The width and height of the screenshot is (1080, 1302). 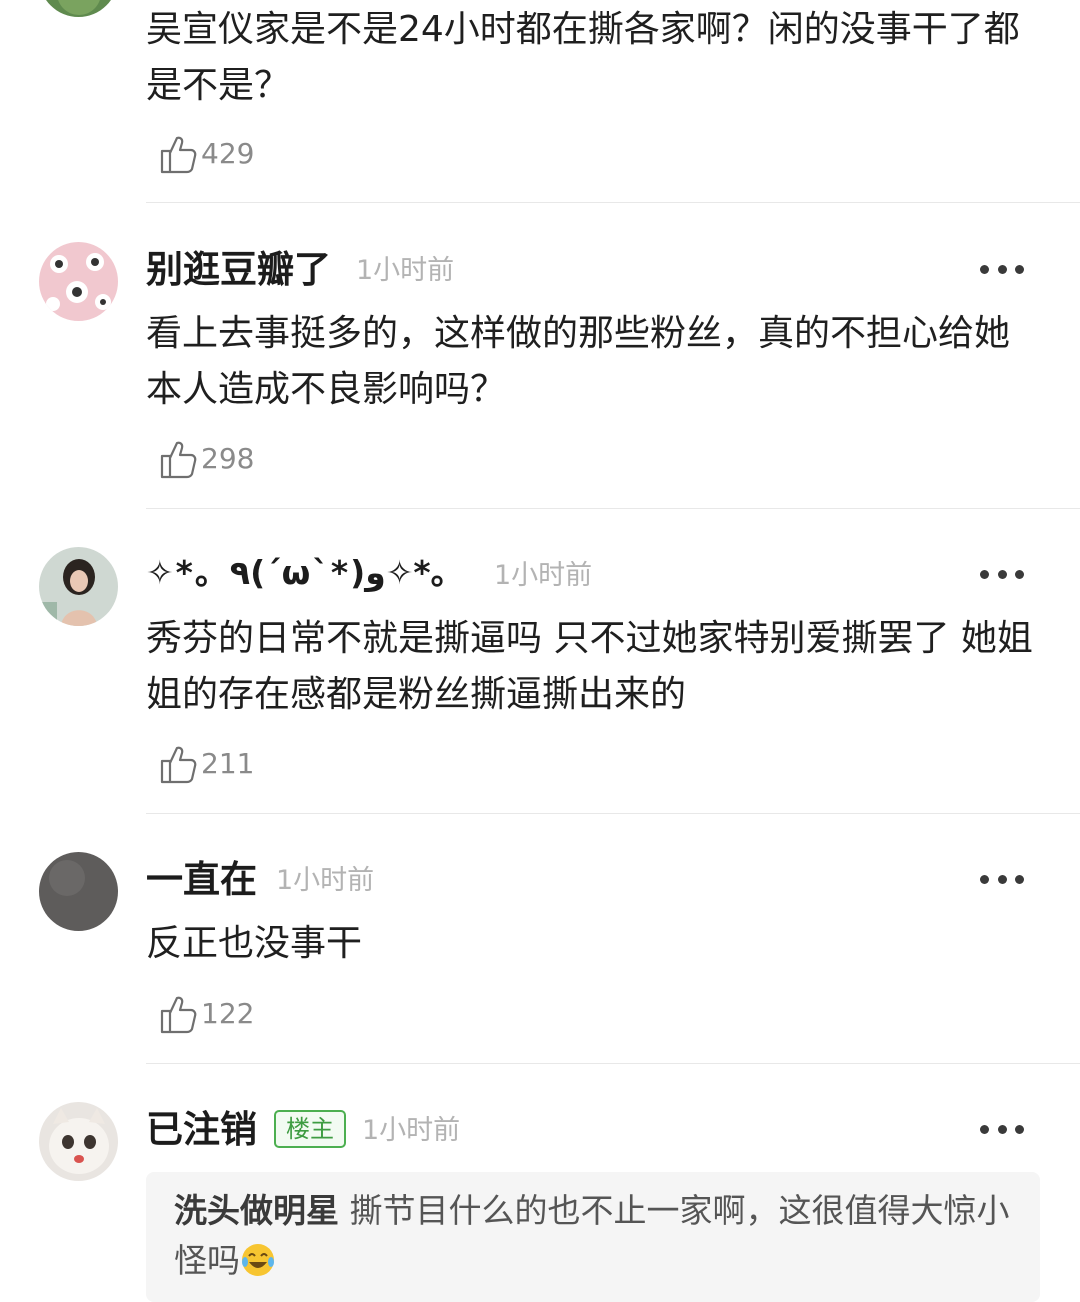 I want to click on like-count: 122, so click(x=228, y=1013).